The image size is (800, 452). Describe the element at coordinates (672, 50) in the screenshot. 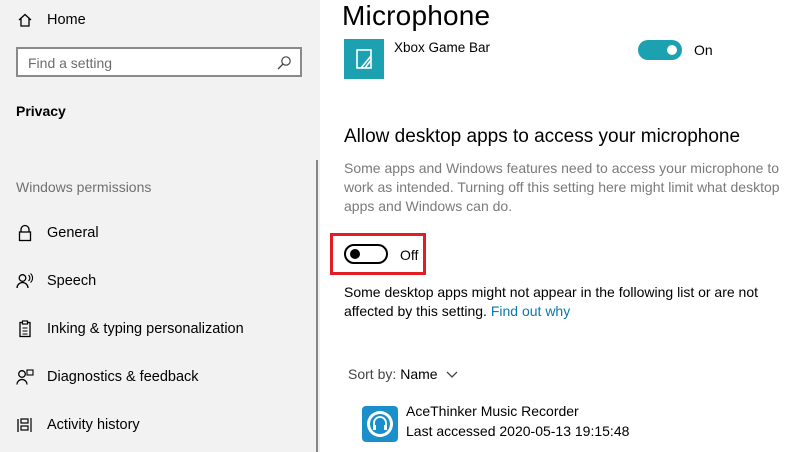

I see `toggle-knob` at that location.